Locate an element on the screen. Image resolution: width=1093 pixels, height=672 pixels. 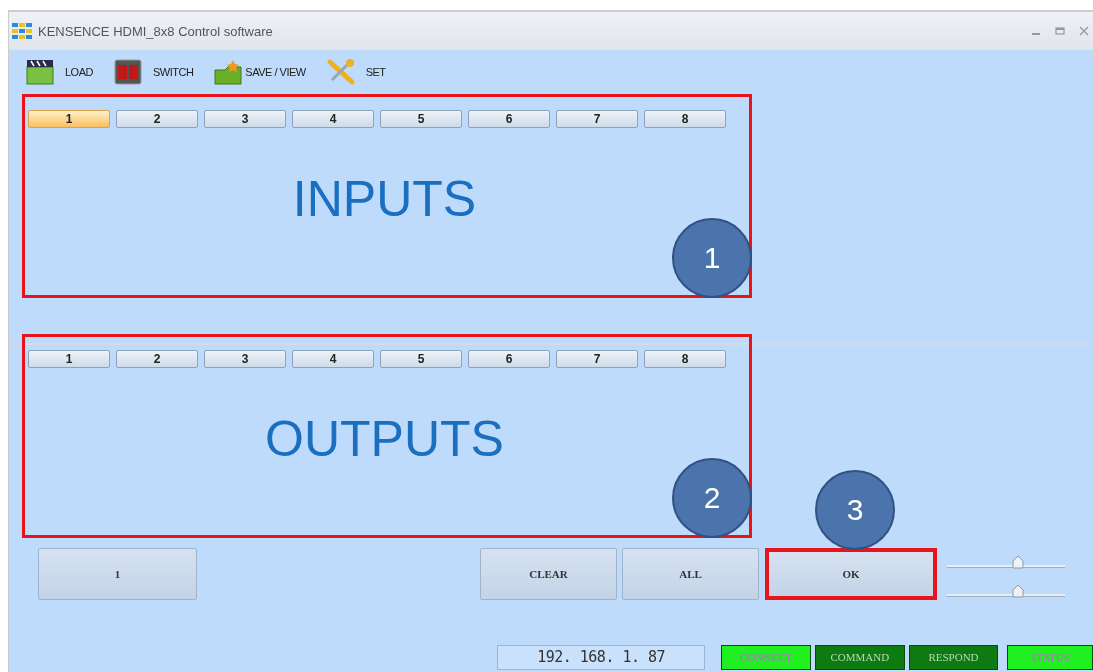
annotation-badge: 2 is located at coordinates (712, 498).